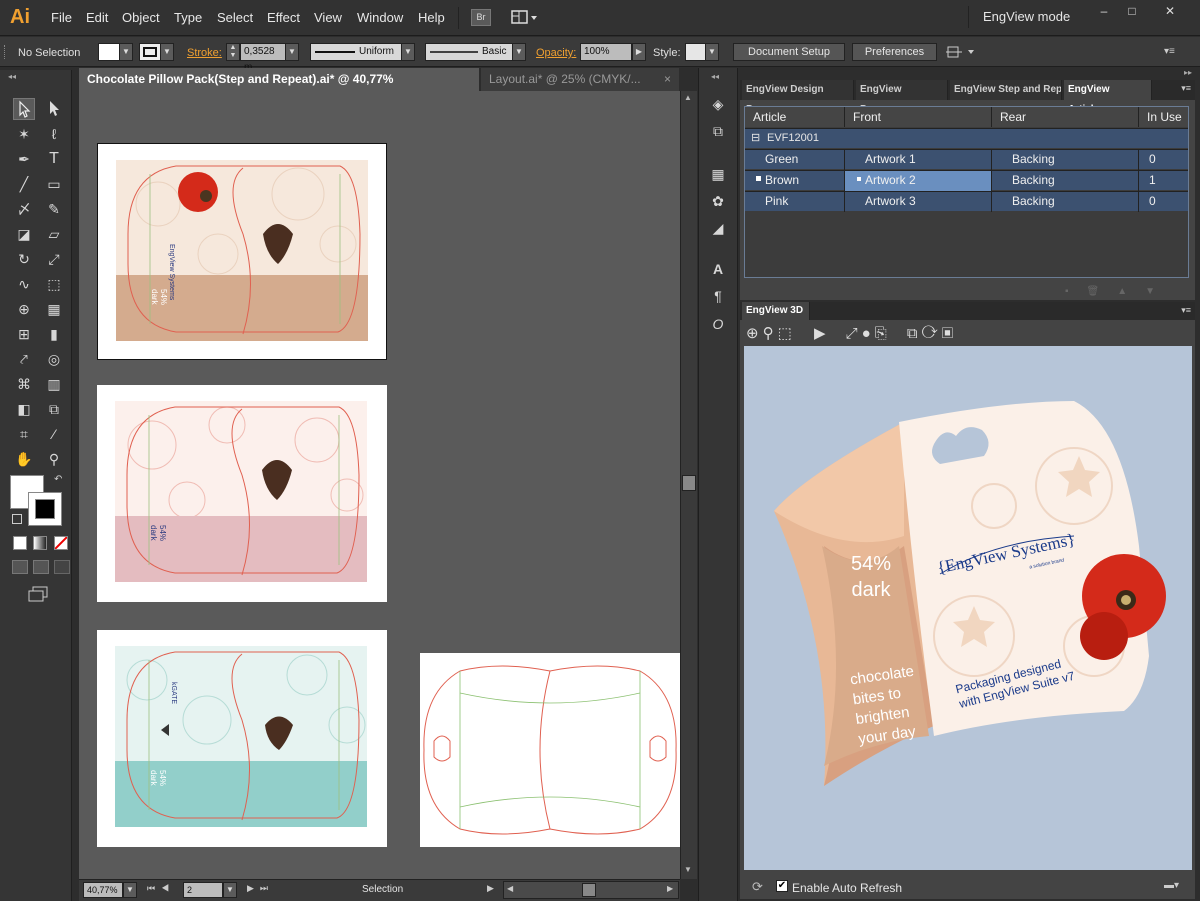 The width and height of the screenshot is (1200, 901). Describe the element at coordinates (718, 324) in the screenshot. I see `opentype-panel-icon: O` at that location.